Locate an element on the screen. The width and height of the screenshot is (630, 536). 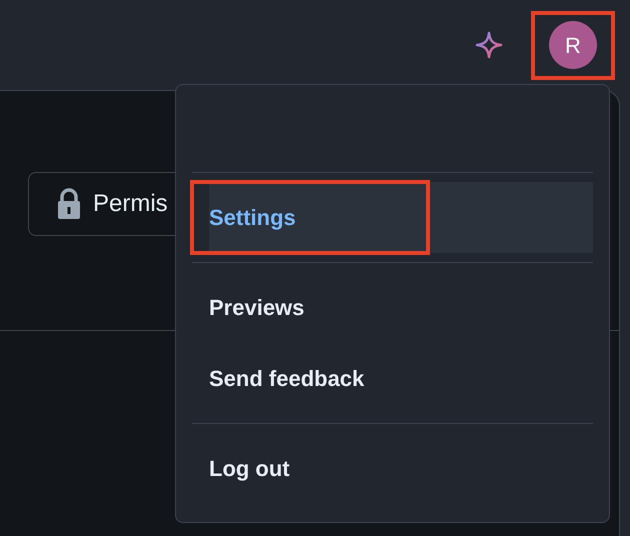
menu-item: Settings is located at coordinates (392, 212).